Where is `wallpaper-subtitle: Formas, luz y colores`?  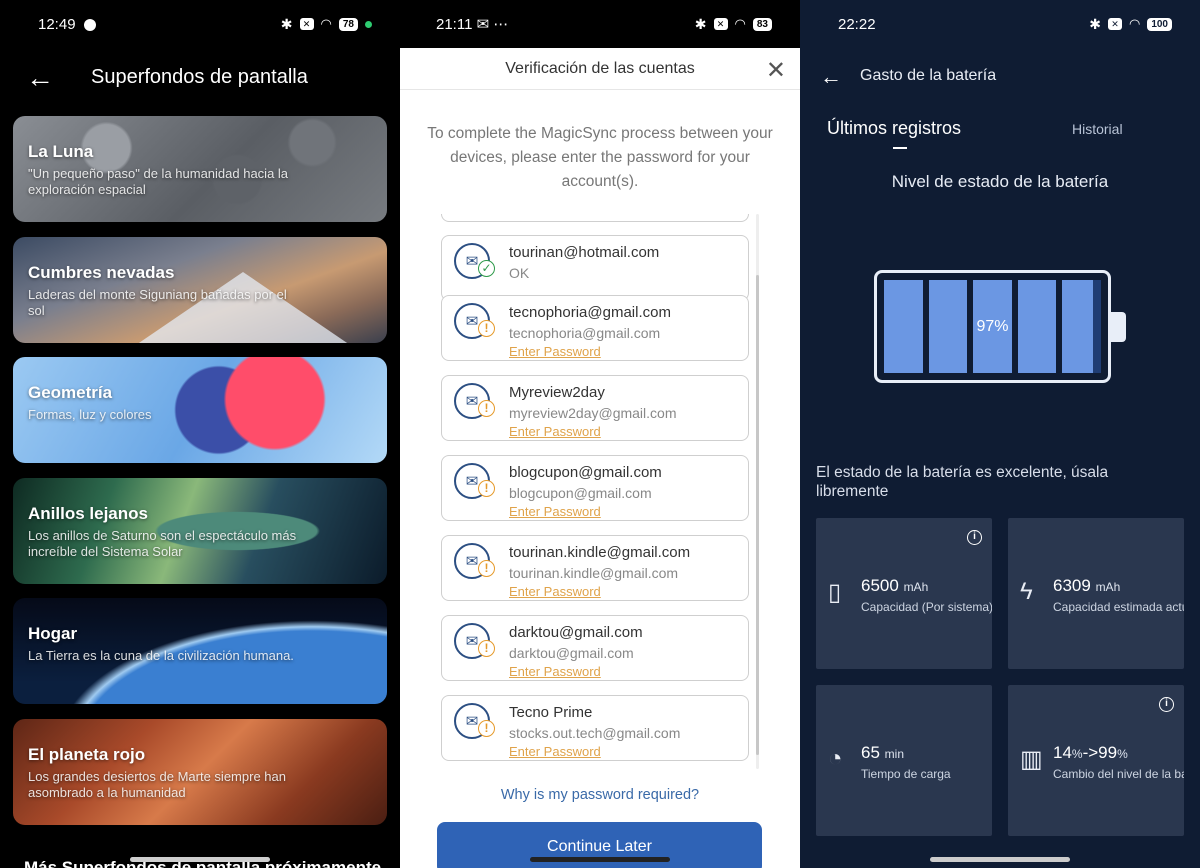
wallpaper-subtitle: Formas, luz y colores is located at coordinates (90, 414).